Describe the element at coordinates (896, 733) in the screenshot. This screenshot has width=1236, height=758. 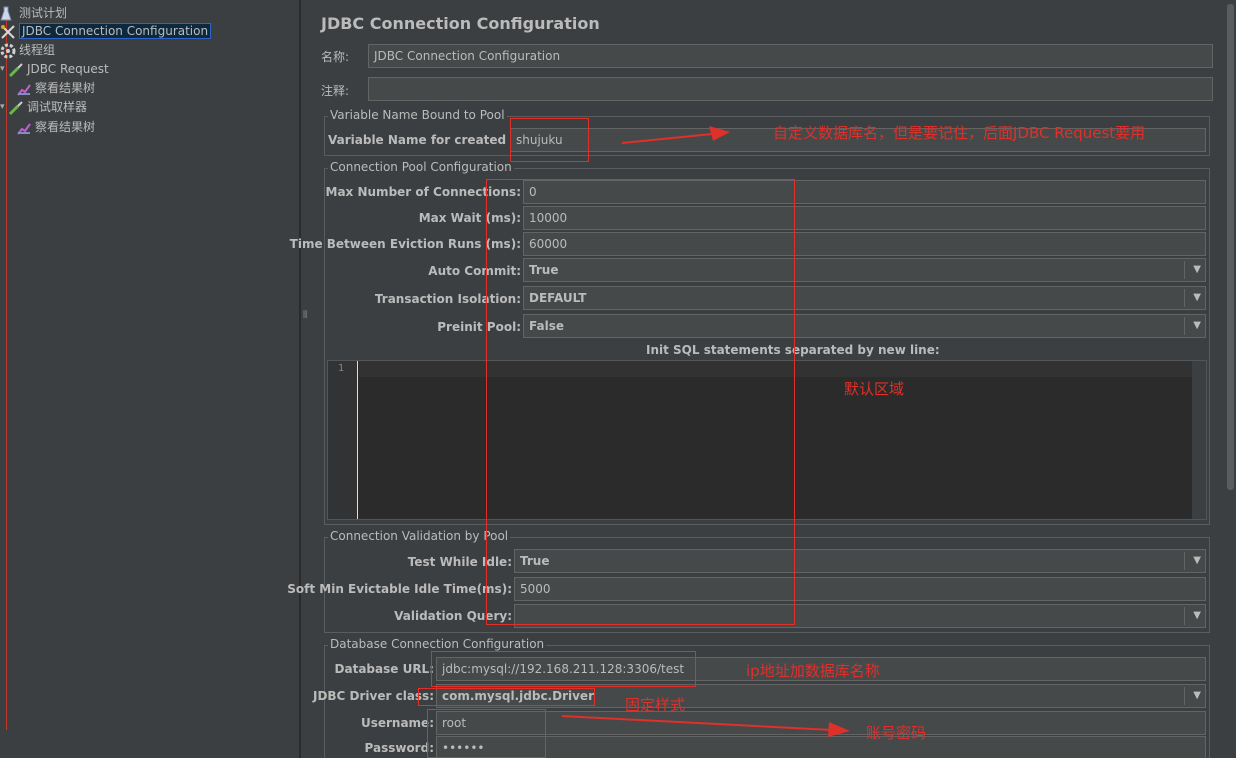
I see `account-note: 账号密码` at that location.